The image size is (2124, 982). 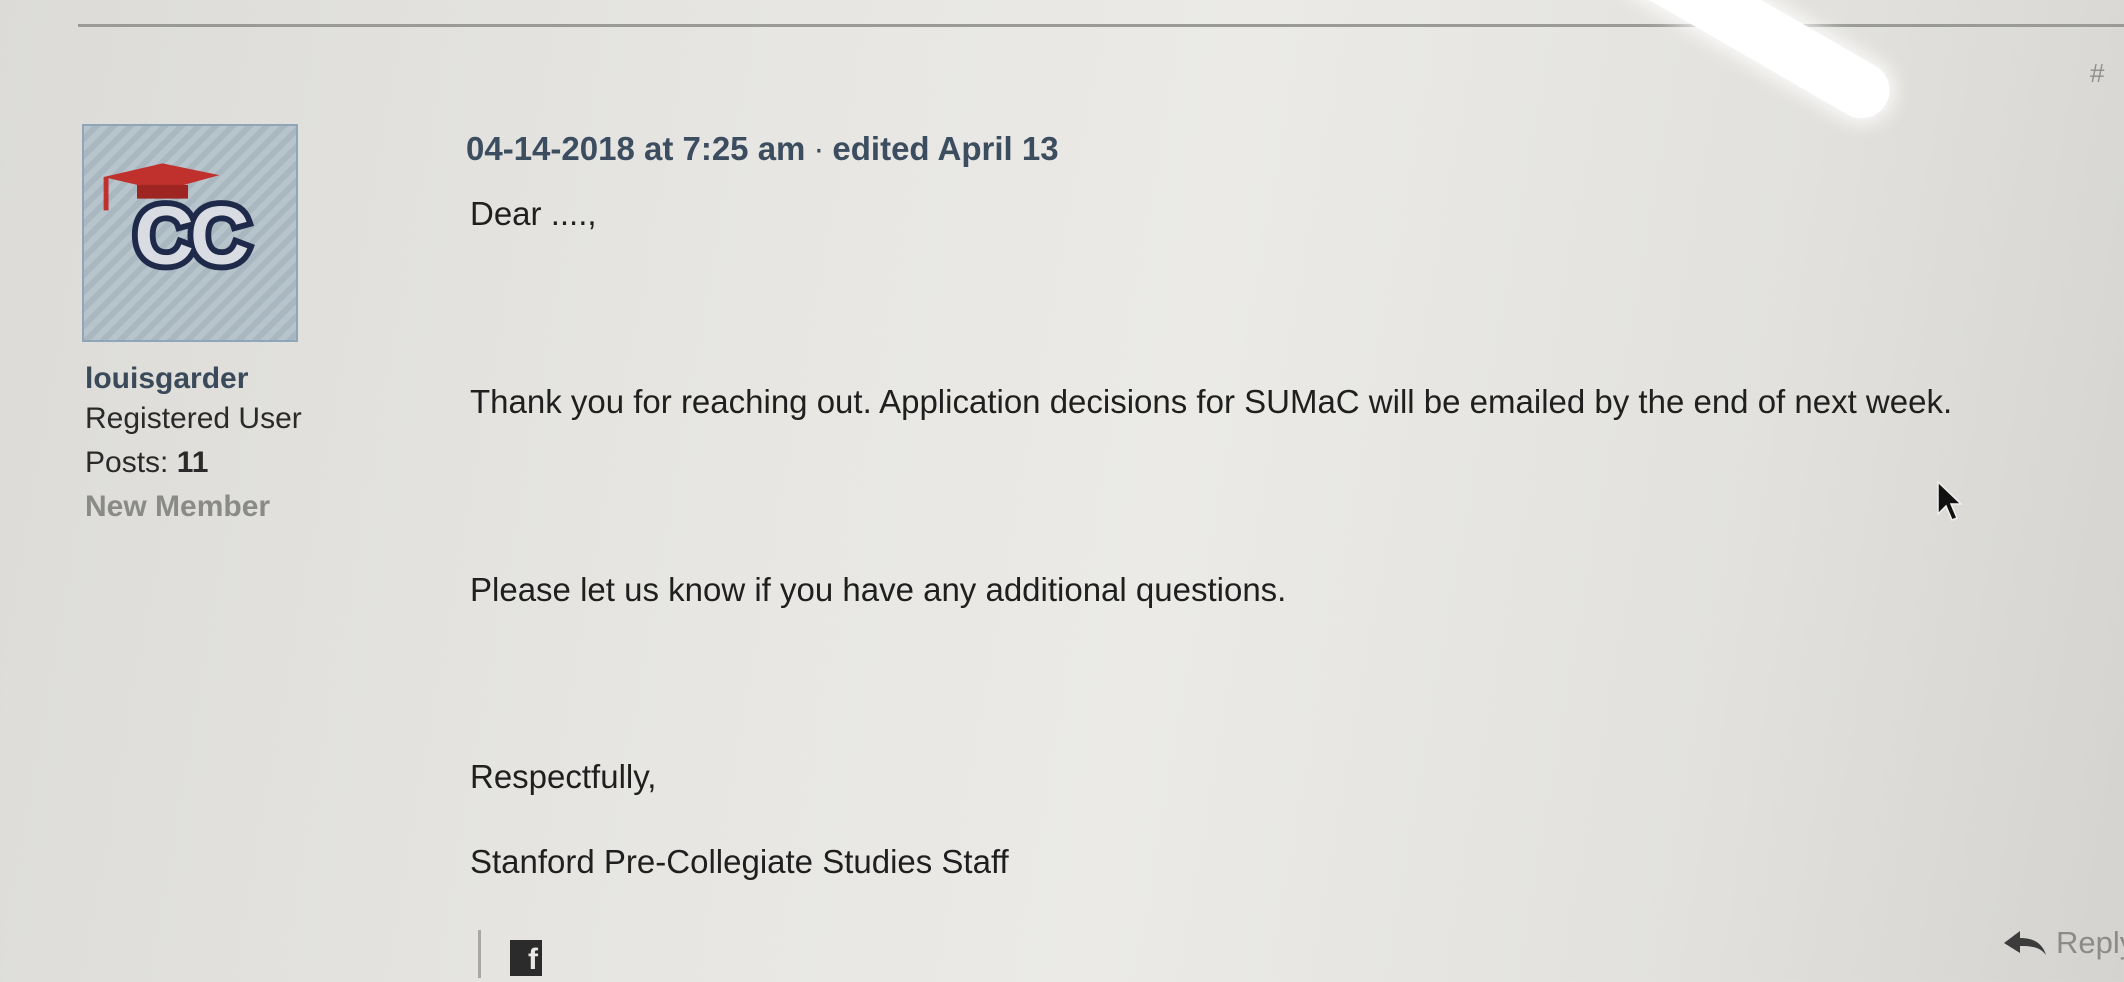 What do you see at coordinates (2025, 943) in the screenshot?
I see `reply-arrow-icon` at bounding box center [2025, 943].